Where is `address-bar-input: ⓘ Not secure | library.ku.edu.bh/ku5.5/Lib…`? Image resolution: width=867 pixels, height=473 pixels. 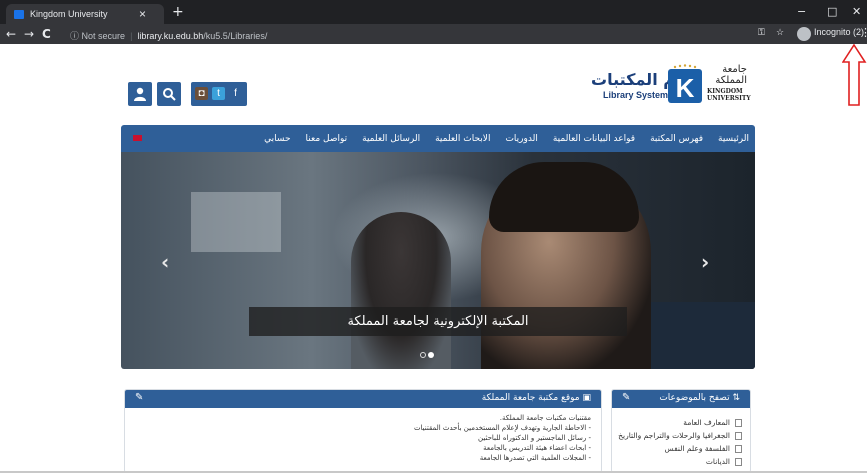 address-bar-input: ⓘ Not secure | library.ku.edu.bh/ku5.5/Lib… is located at coordinates (420, 34).